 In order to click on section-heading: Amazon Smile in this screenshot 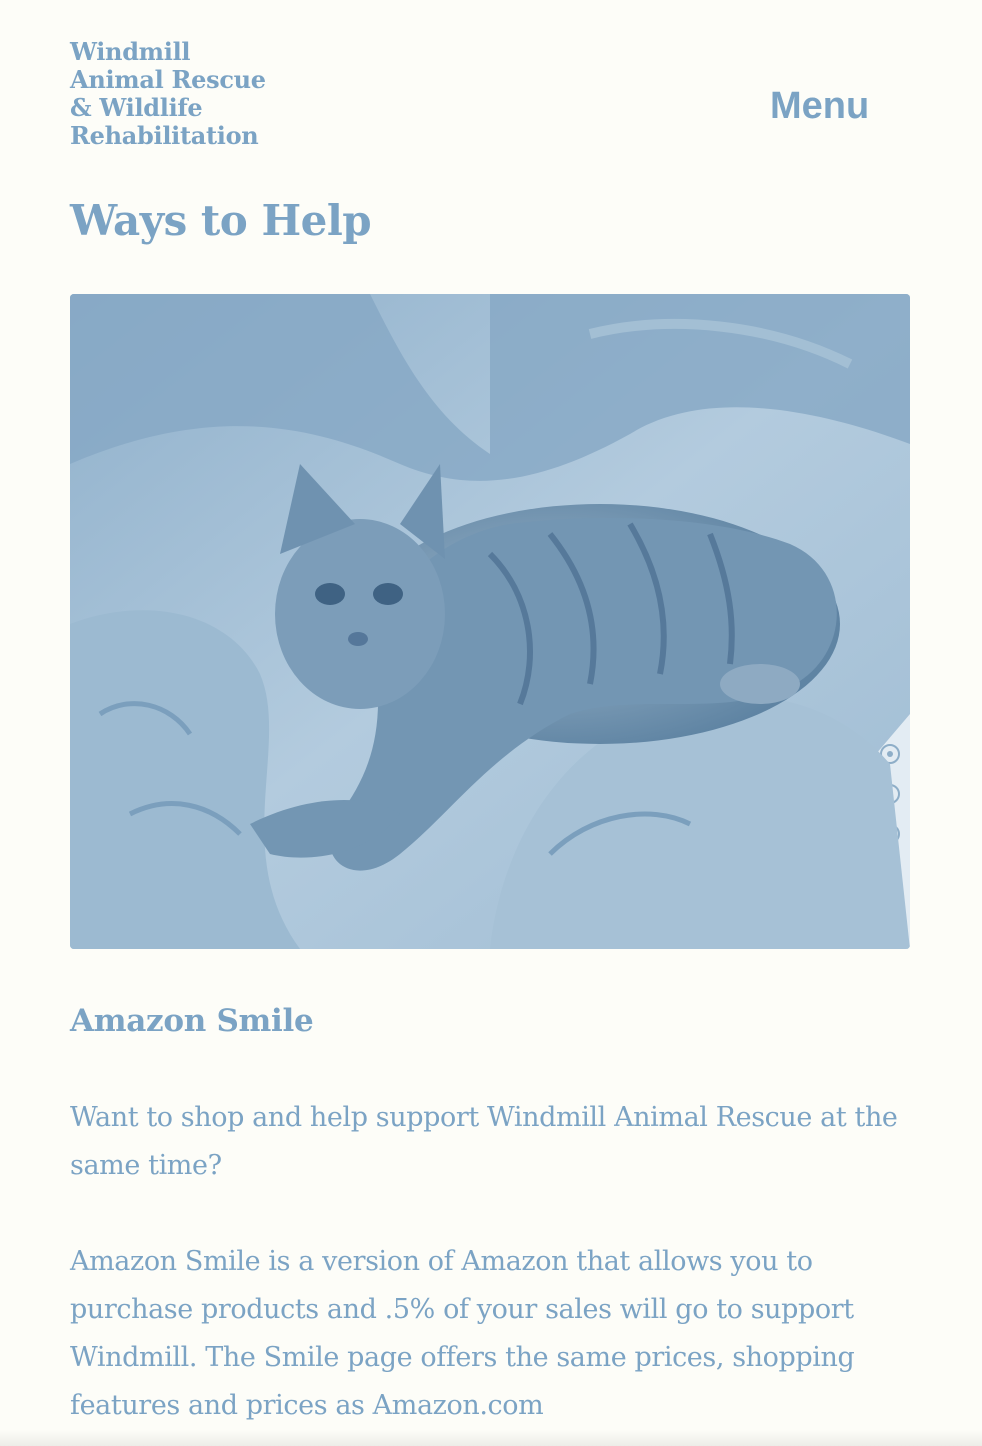, I will do `click(192, 1021)`.